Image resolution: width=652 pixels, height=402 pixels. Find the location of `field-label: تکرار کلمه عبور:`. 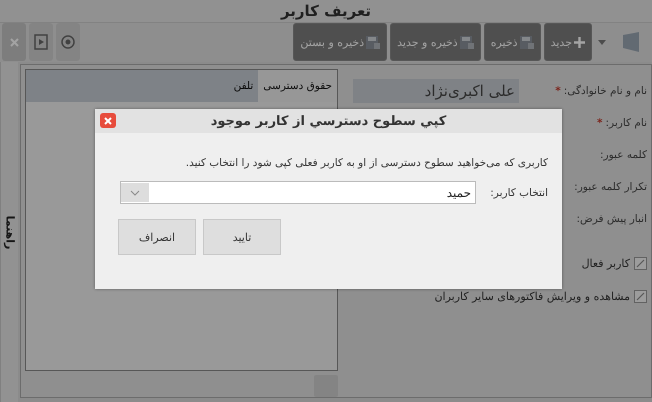

field-label: تکرار کلمه عبور: is located at coordinates (610, 187).